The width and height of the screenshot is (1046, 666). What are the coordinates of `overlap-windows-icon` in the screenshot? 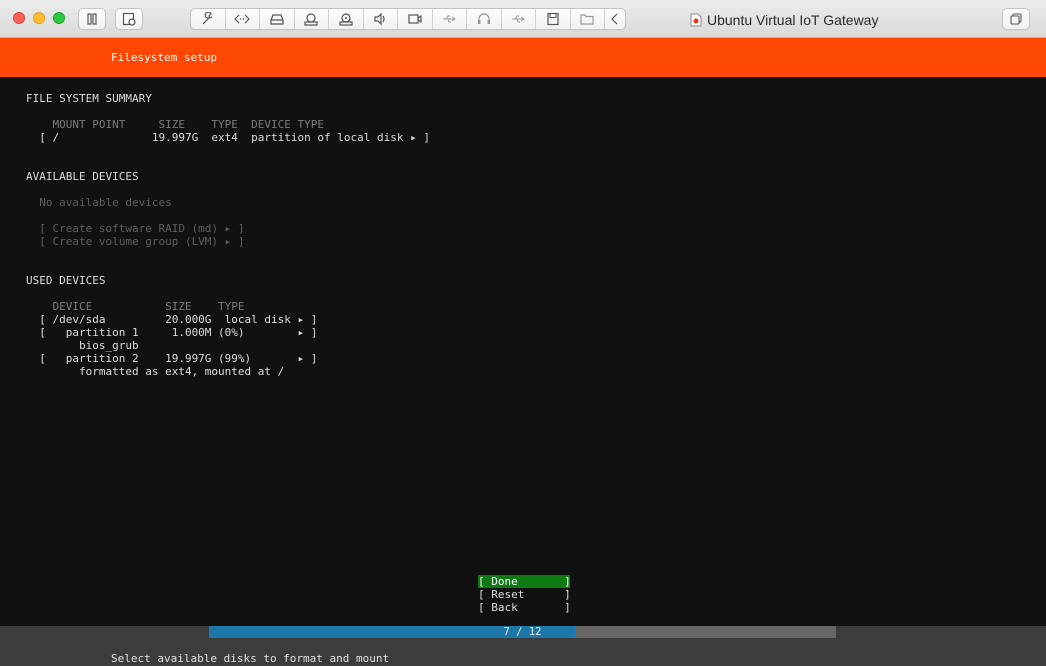 It's located at (1016, 19).